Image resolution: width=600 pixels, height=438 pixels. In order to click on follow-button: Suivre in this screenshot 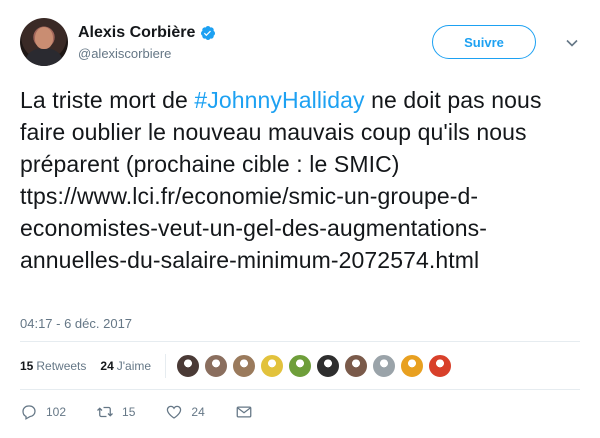, I will do `click(484, 42)`.